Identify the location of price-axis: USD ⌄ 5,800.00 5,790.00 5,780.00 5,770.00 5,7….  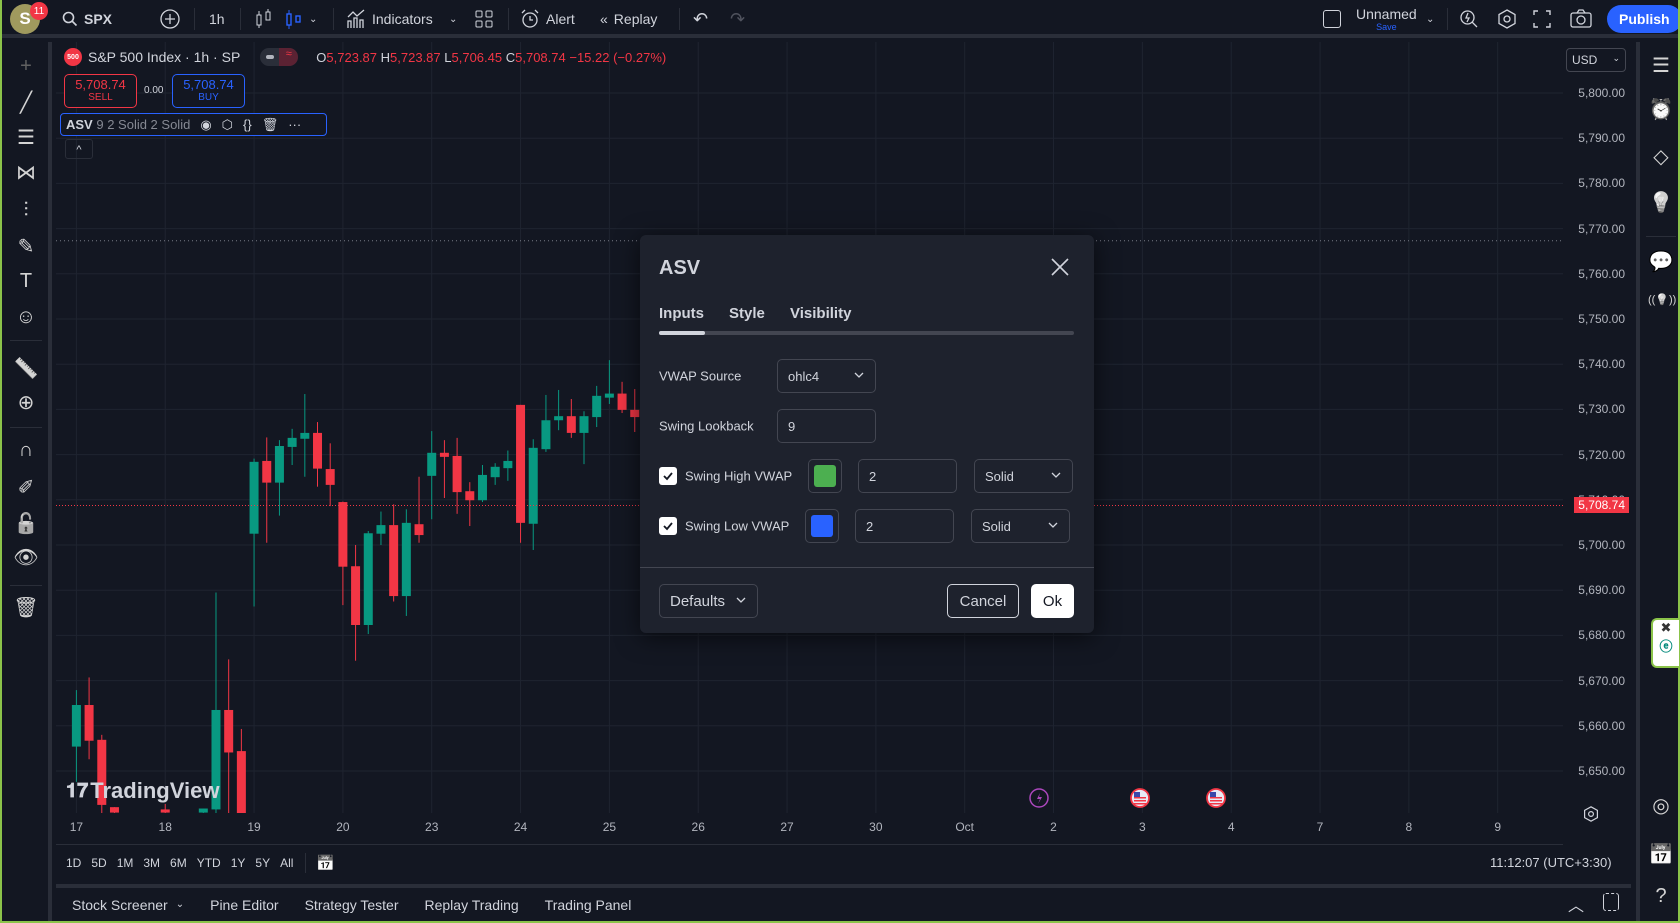
(1597, 443).